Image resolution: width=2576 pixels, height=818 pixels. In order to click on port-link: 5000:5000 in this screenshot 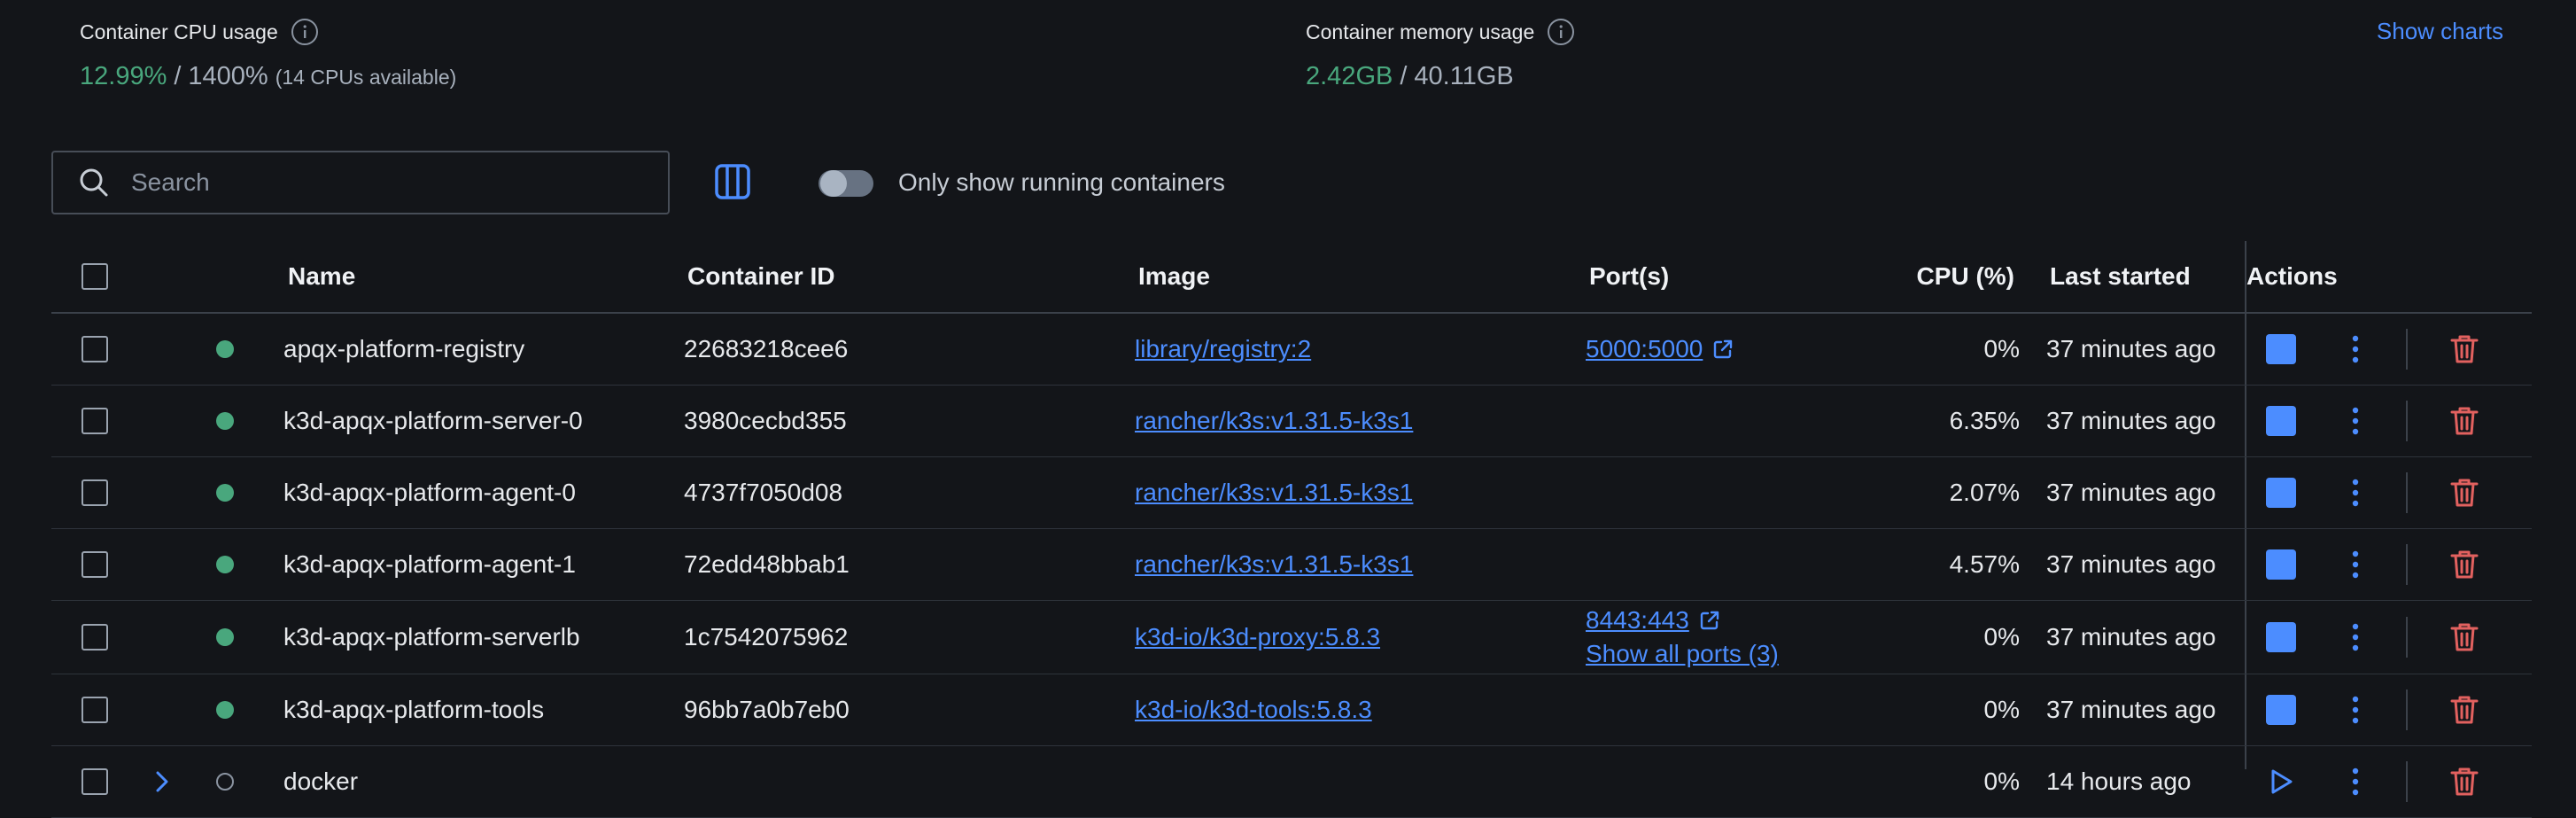, I will do `click(1644, 349)`.